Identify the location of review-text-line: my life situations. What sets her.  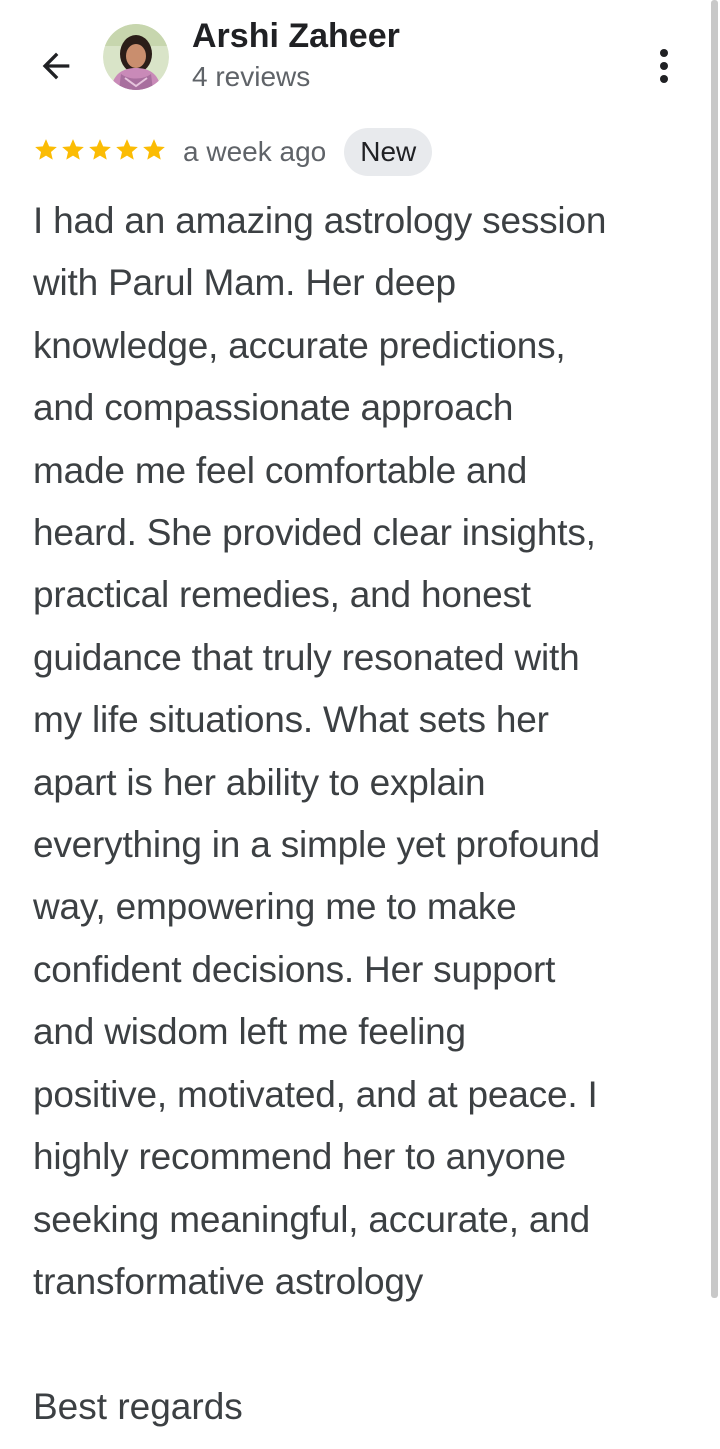
(291, 720).